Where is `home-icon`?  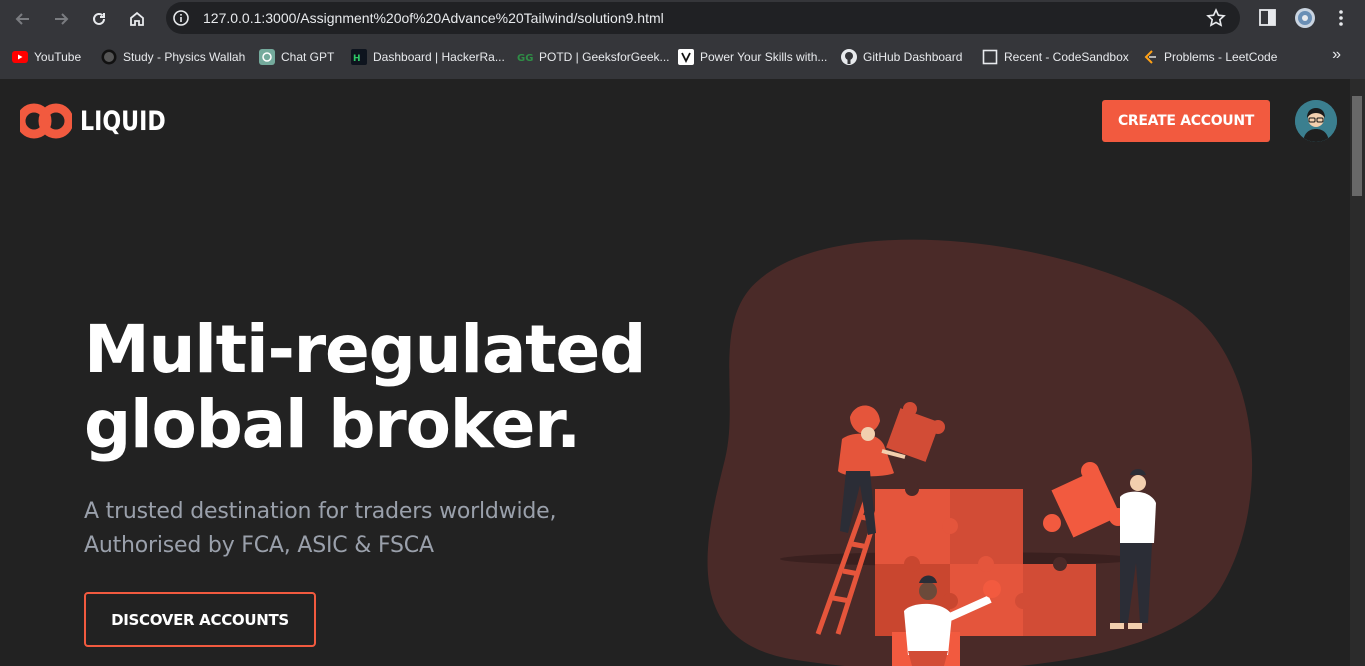
home-icon is located at coordinates (137, 18).